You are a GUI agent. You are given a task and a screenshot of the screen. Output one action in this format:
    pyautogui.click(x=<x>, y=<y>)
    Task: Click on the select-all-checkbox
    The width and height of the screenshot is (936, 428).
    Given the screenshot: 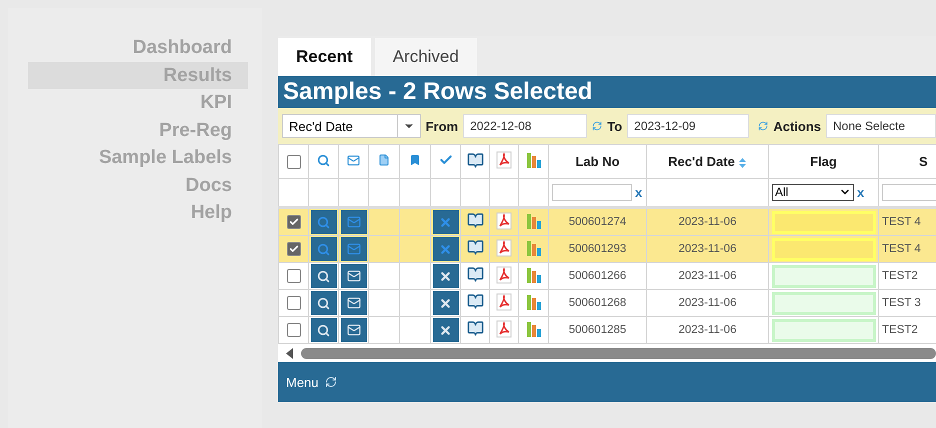 What is the action you would take?
    pyautogui.click(x=293, y=162)
    